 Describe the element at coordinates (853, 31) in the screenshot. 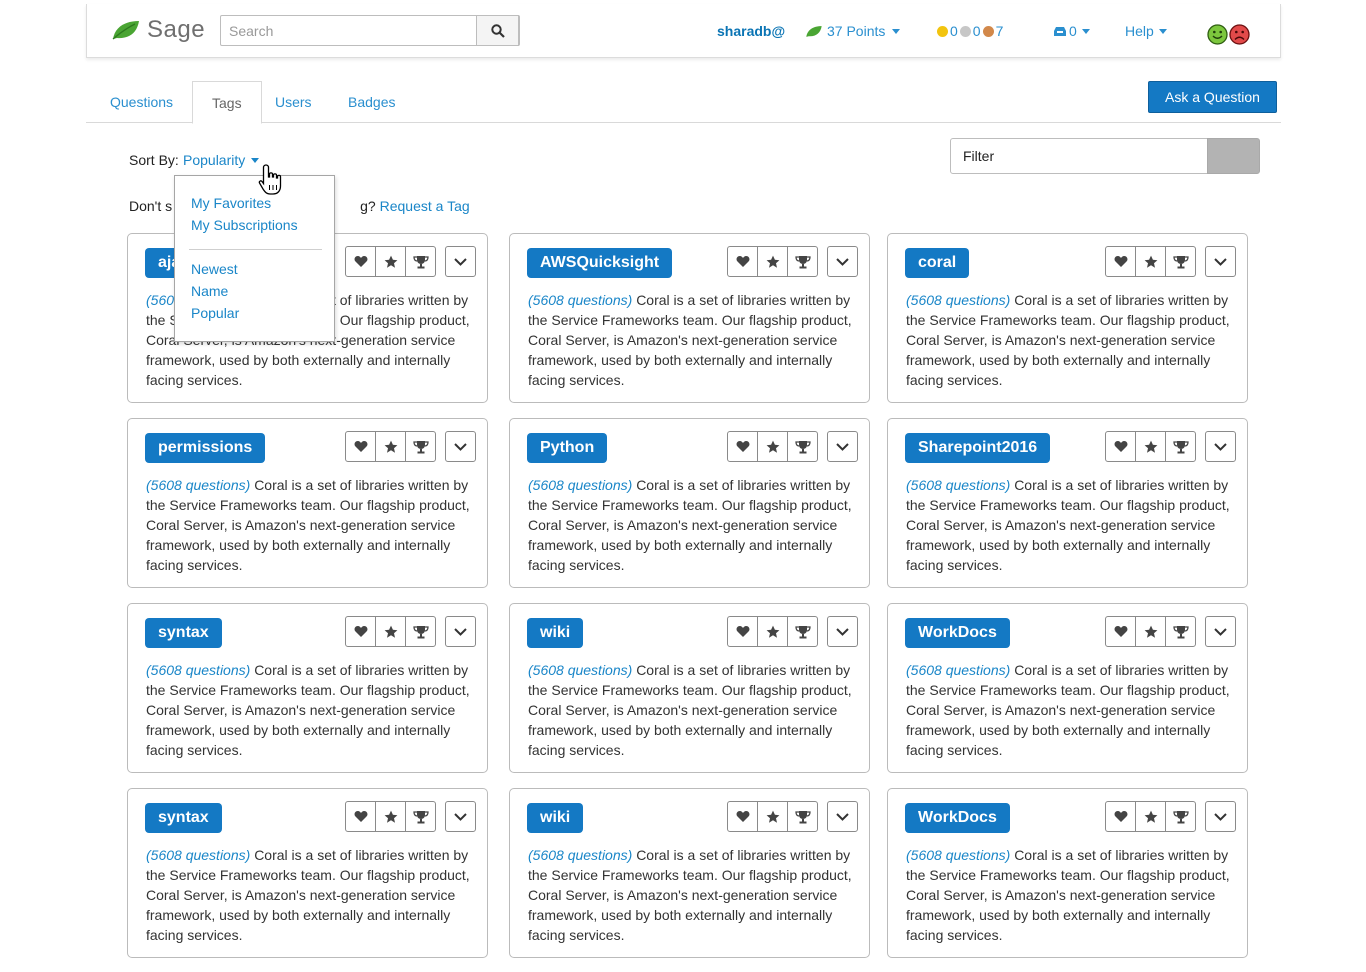

I see `points-menu: 37 Points` at that location.